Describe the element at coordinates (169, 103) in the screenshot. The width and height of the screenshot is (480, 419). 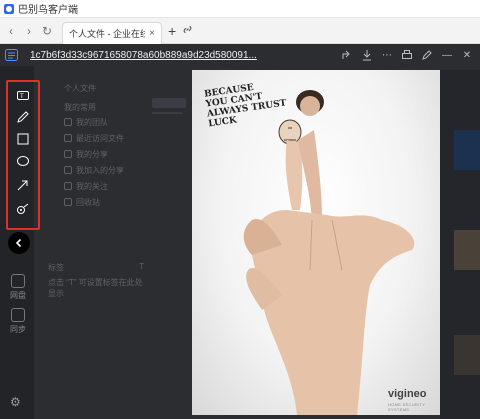
I see `background-button` at that location.